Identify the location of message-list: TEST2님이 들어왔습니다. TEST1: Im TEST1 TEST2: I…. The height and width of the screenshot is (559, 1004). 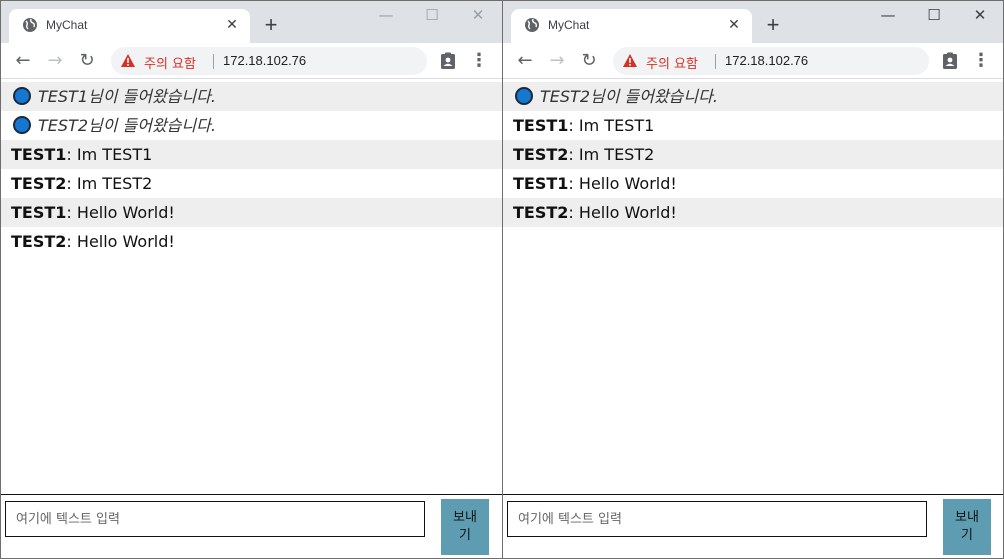
(753, 154).